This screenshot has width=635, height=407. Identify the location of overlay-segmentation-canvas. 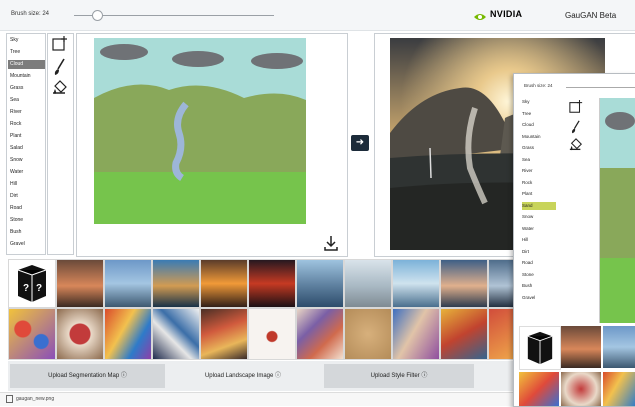
(617, 210).